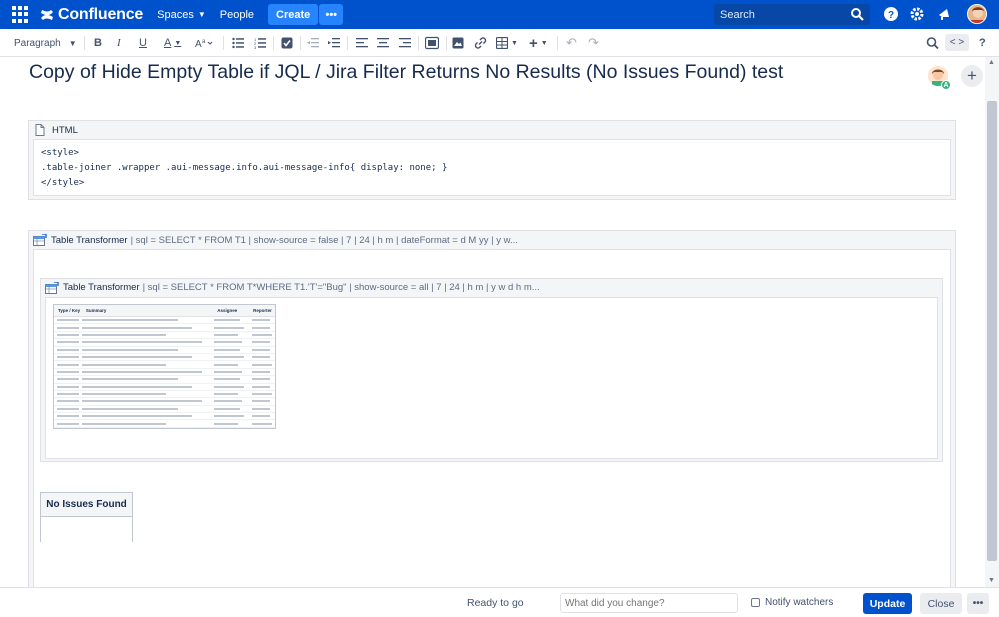  I want to click on scroll-up-arrow-icon: ▲, so click(991, 62).